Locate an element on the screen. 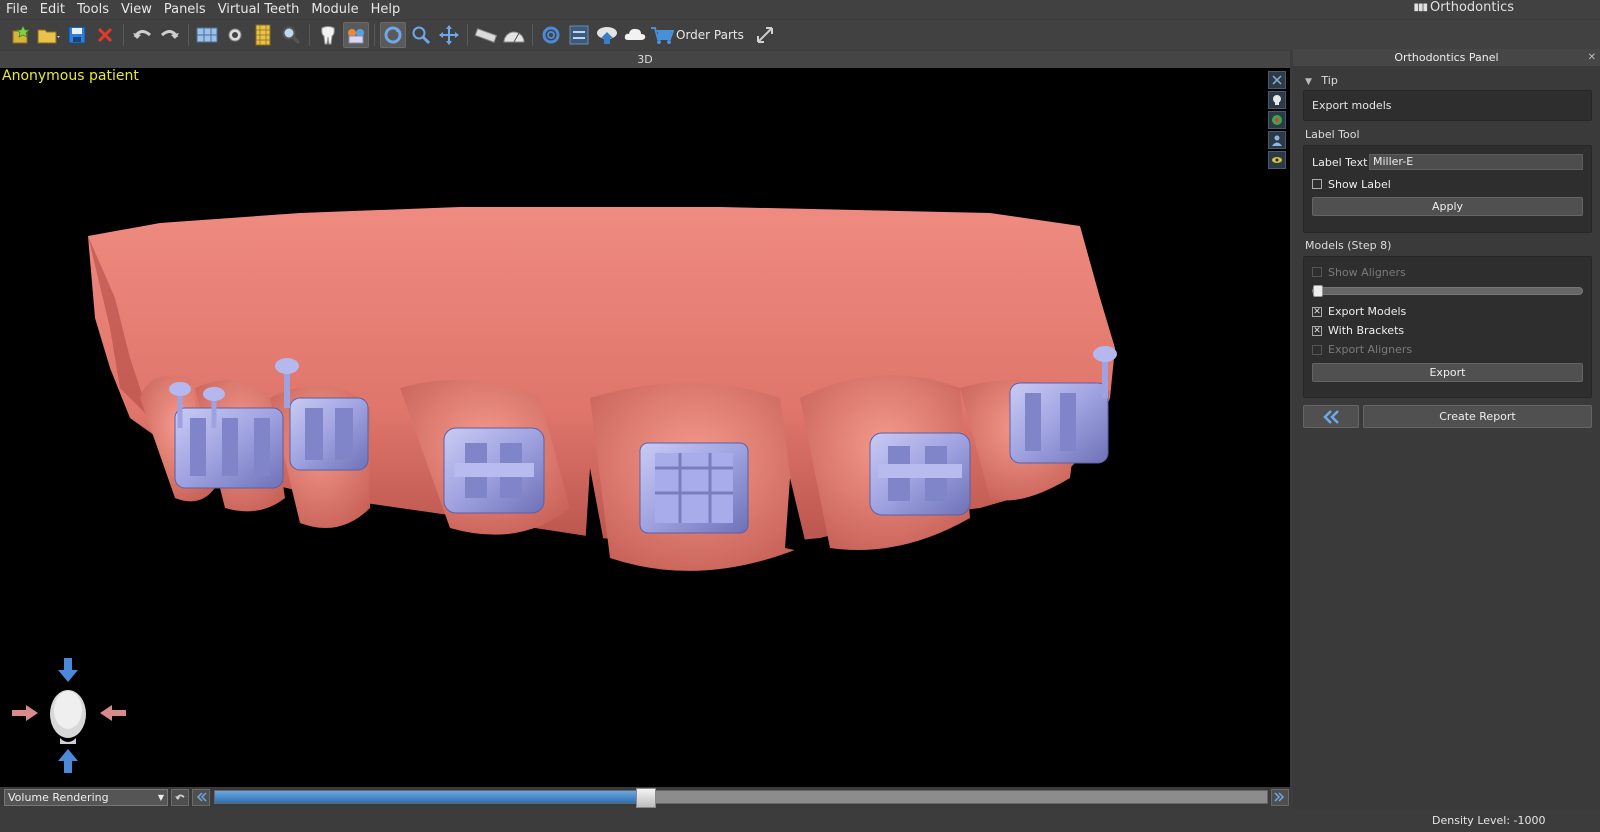 Image resolution: width=1600 pixels, height=832 pixels. tooth-icon is located at coordinates (328, 35).